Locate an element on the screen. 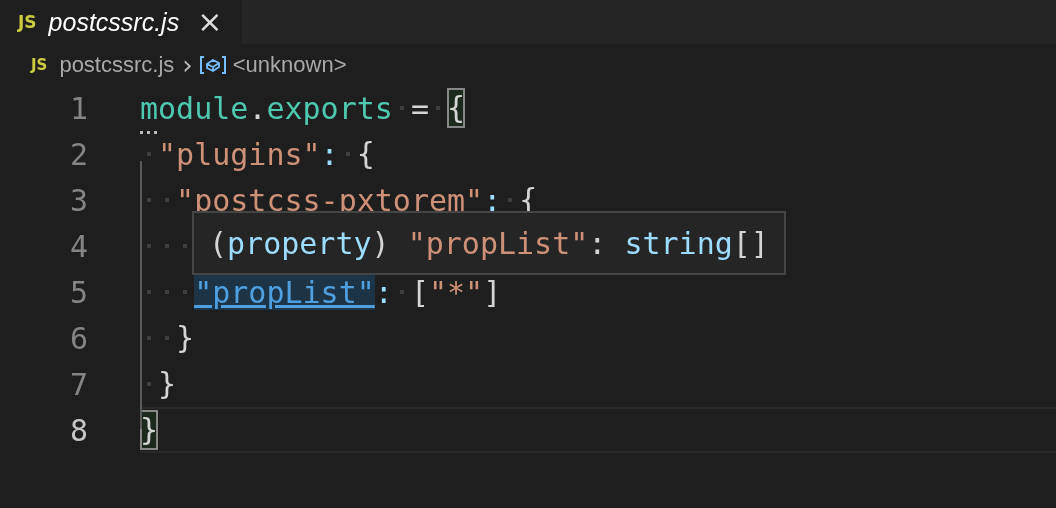  code-token: ) is located at coordinates (381, 243).